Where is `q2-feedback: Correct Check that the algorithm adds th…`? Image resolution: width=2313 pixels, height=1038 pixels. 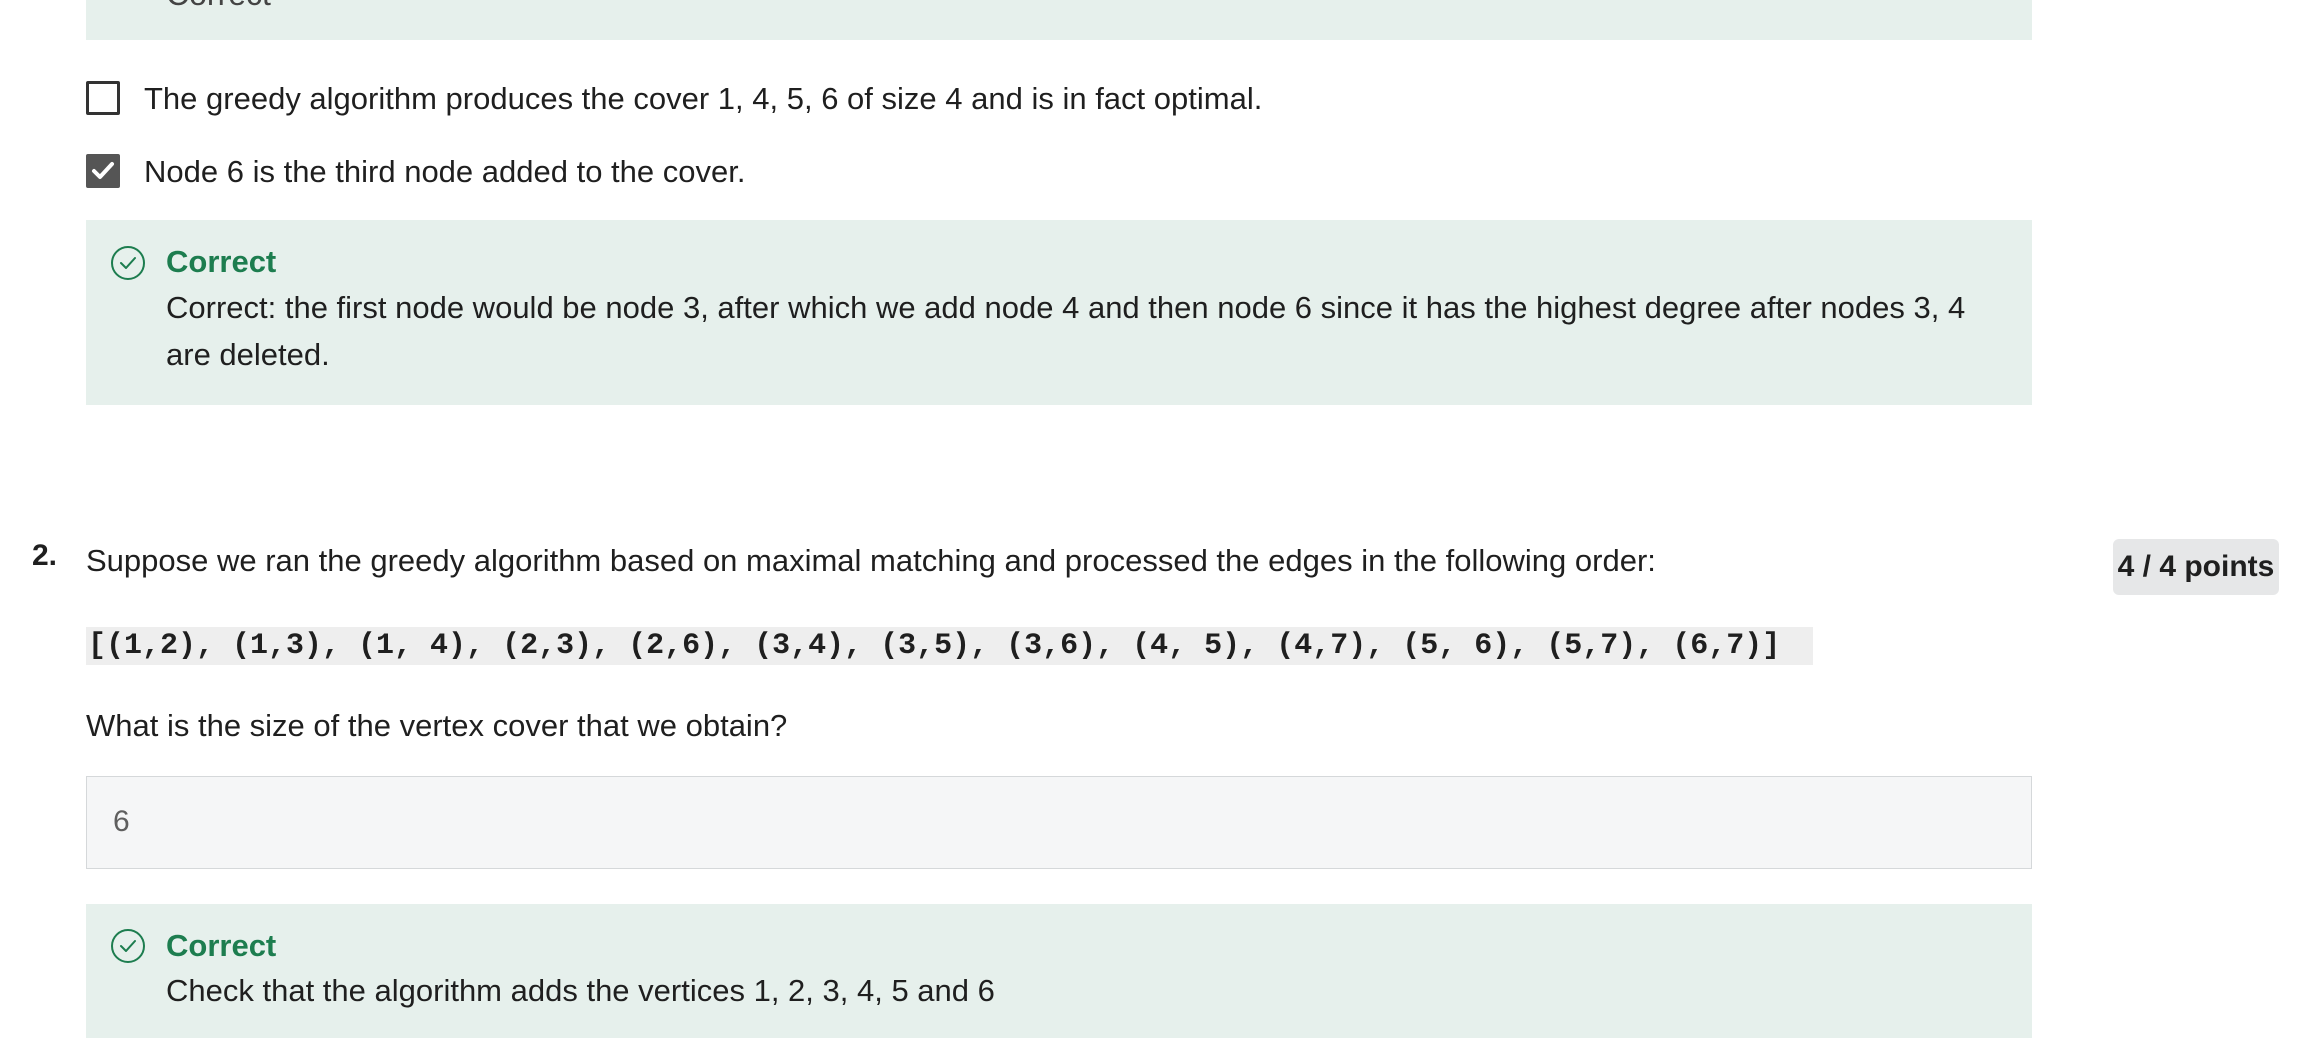 q2-feedback: Correct Check that the algorithm adds th… is located at coordinates (1059, 971).